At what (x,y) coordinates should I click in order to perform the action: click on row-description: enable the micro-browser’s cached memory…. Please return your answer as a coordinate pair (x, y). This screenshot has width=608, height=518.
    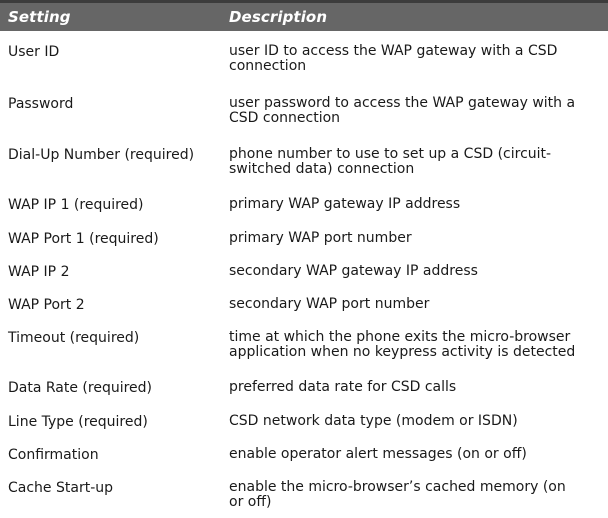
    Looking at the image, I should click on (397, 494).